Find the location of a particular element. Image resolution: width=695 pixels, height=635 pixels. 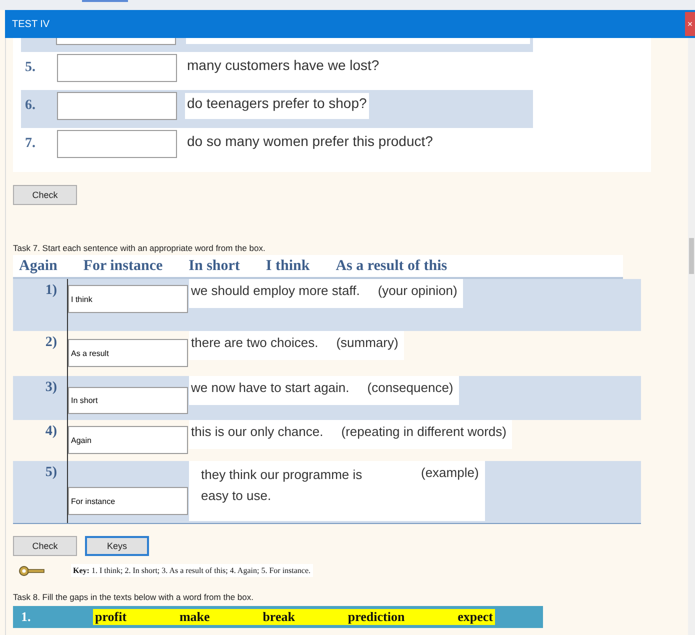

word-option: I think is located at coordinates (288, 266).